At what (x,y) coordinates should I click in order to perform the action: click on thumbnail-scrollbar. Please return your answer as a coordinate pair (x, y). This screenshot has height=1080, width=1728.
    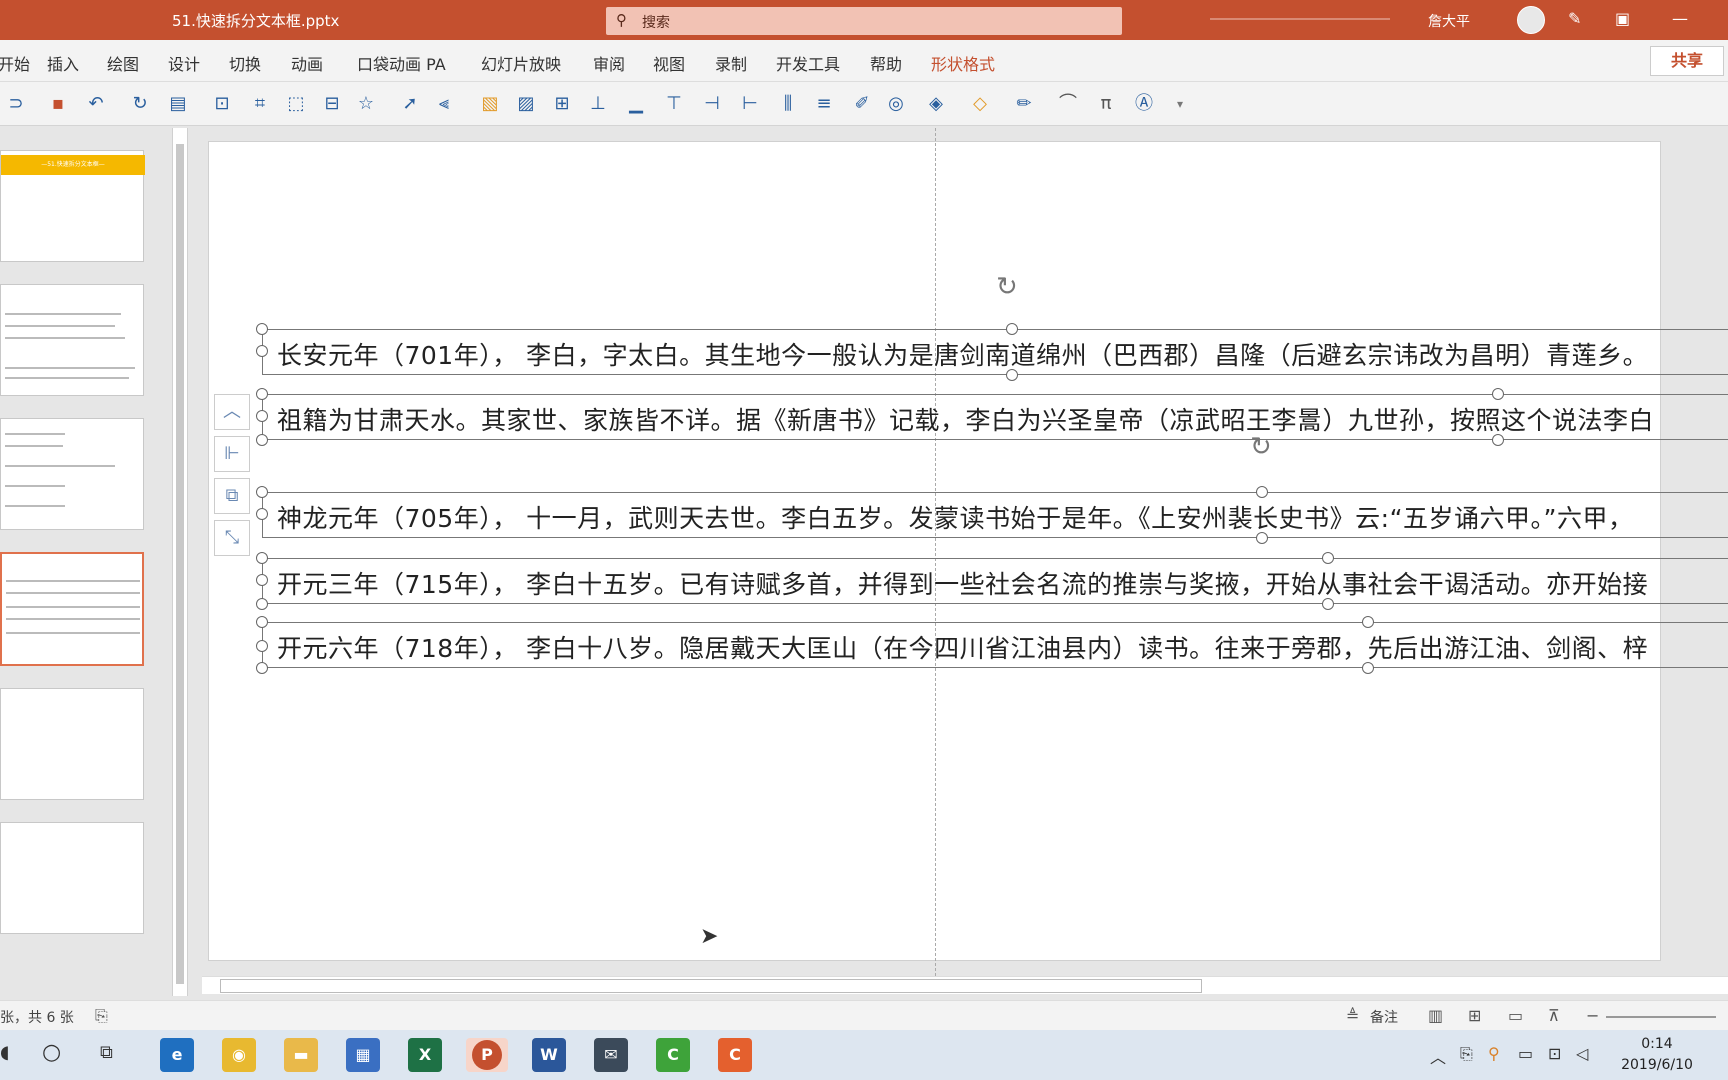
    Looking at the image, I should click on (180, 562).